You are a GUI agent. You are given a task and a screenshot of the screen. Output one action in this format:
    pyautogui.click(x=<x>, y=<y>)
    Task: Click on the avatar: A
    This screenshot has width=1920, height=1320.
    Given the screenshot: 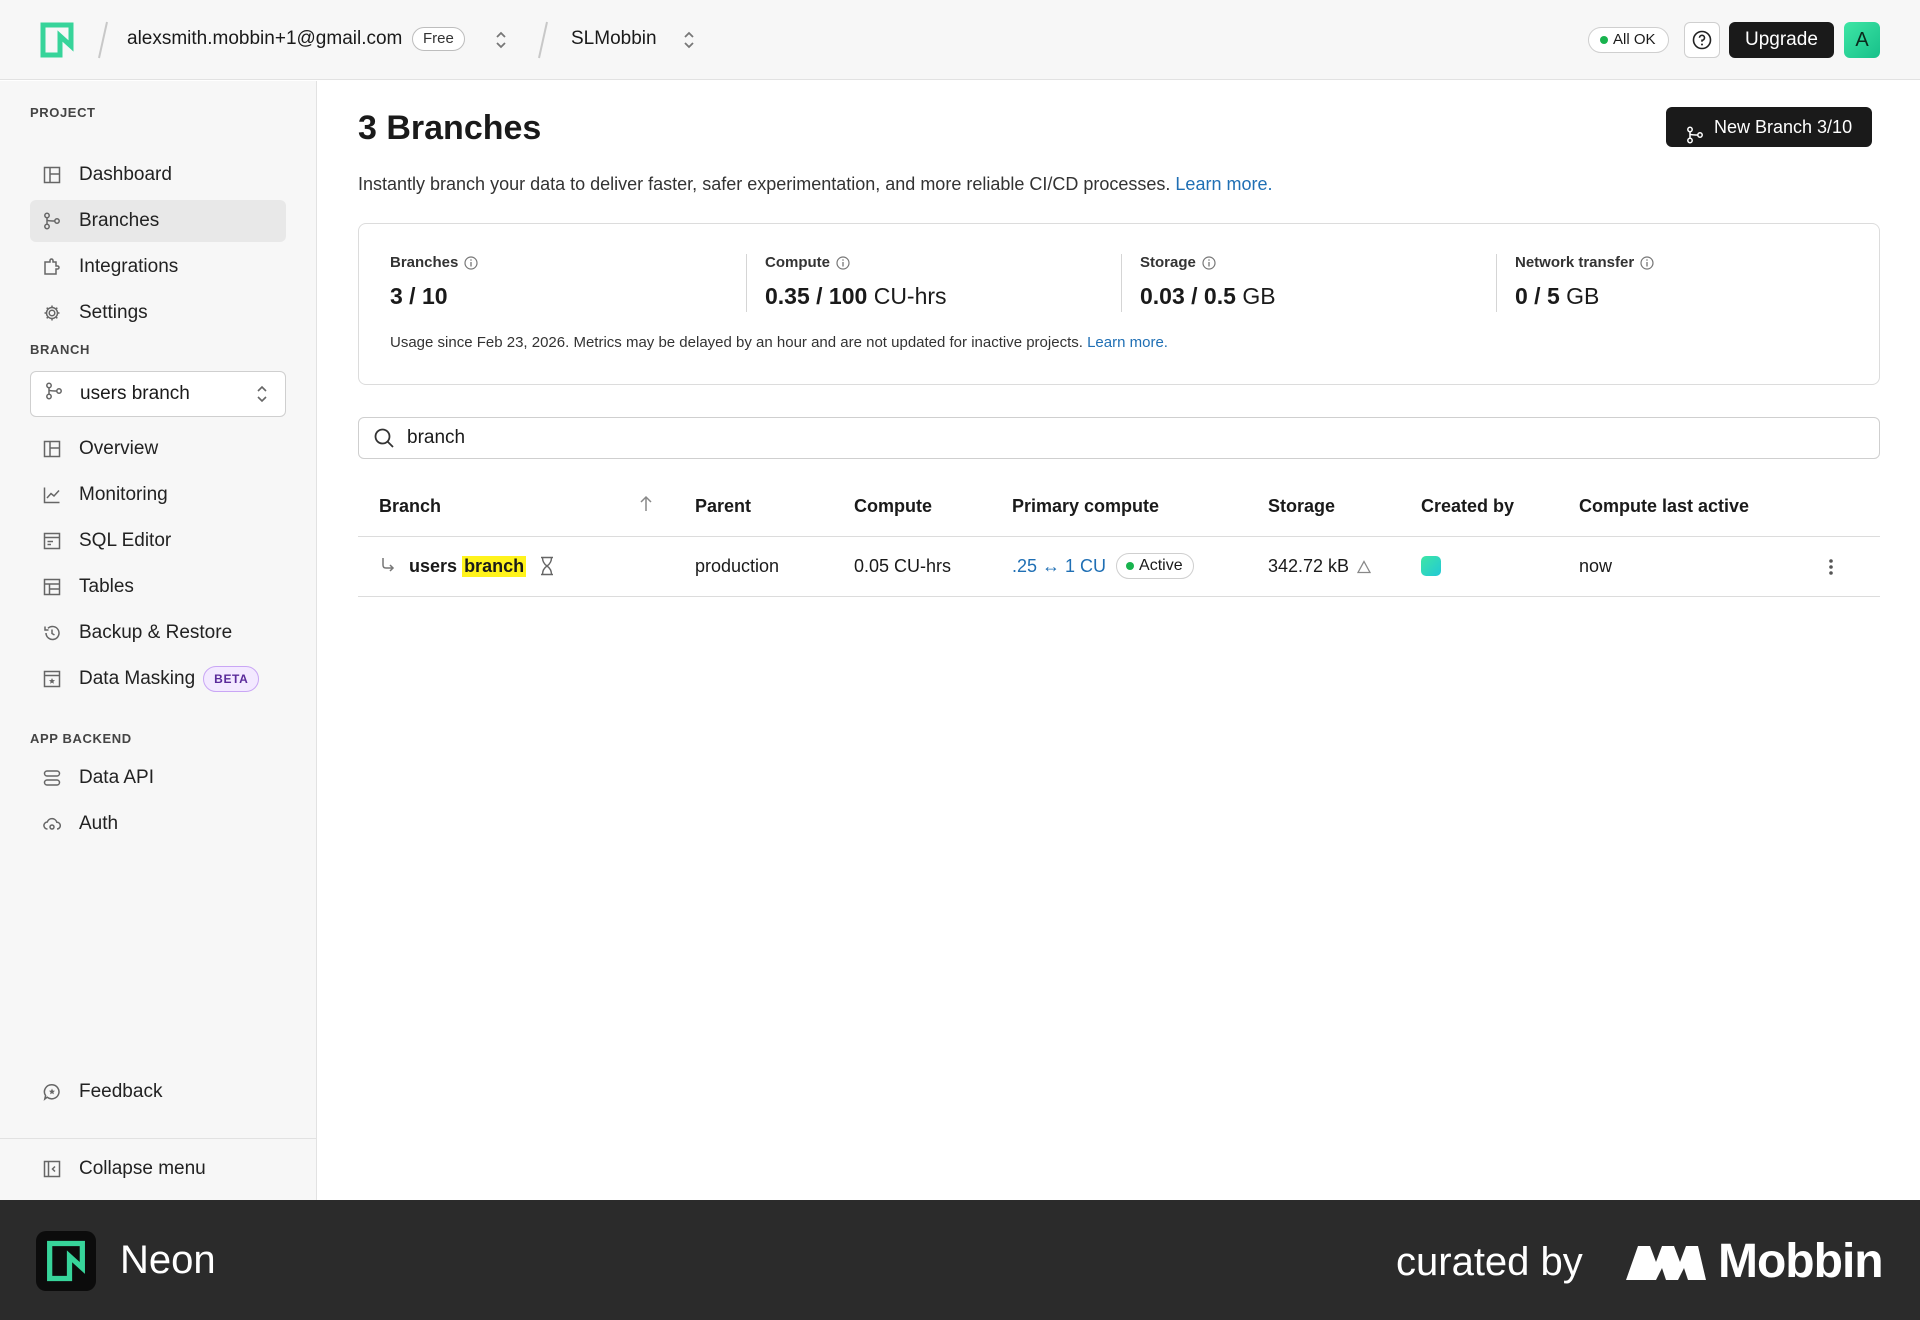 What is the action you would take?
    pyautogui.click(x=1862, y=40)
    